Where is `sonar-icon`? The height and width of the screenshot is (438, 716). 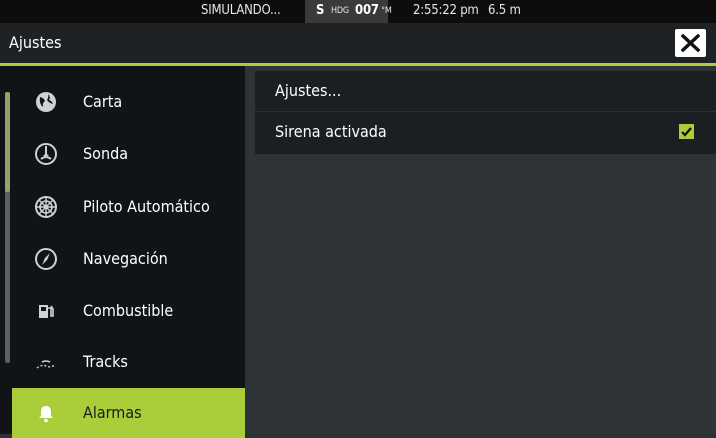
sonar-icon is located at coordinates (46, 154).